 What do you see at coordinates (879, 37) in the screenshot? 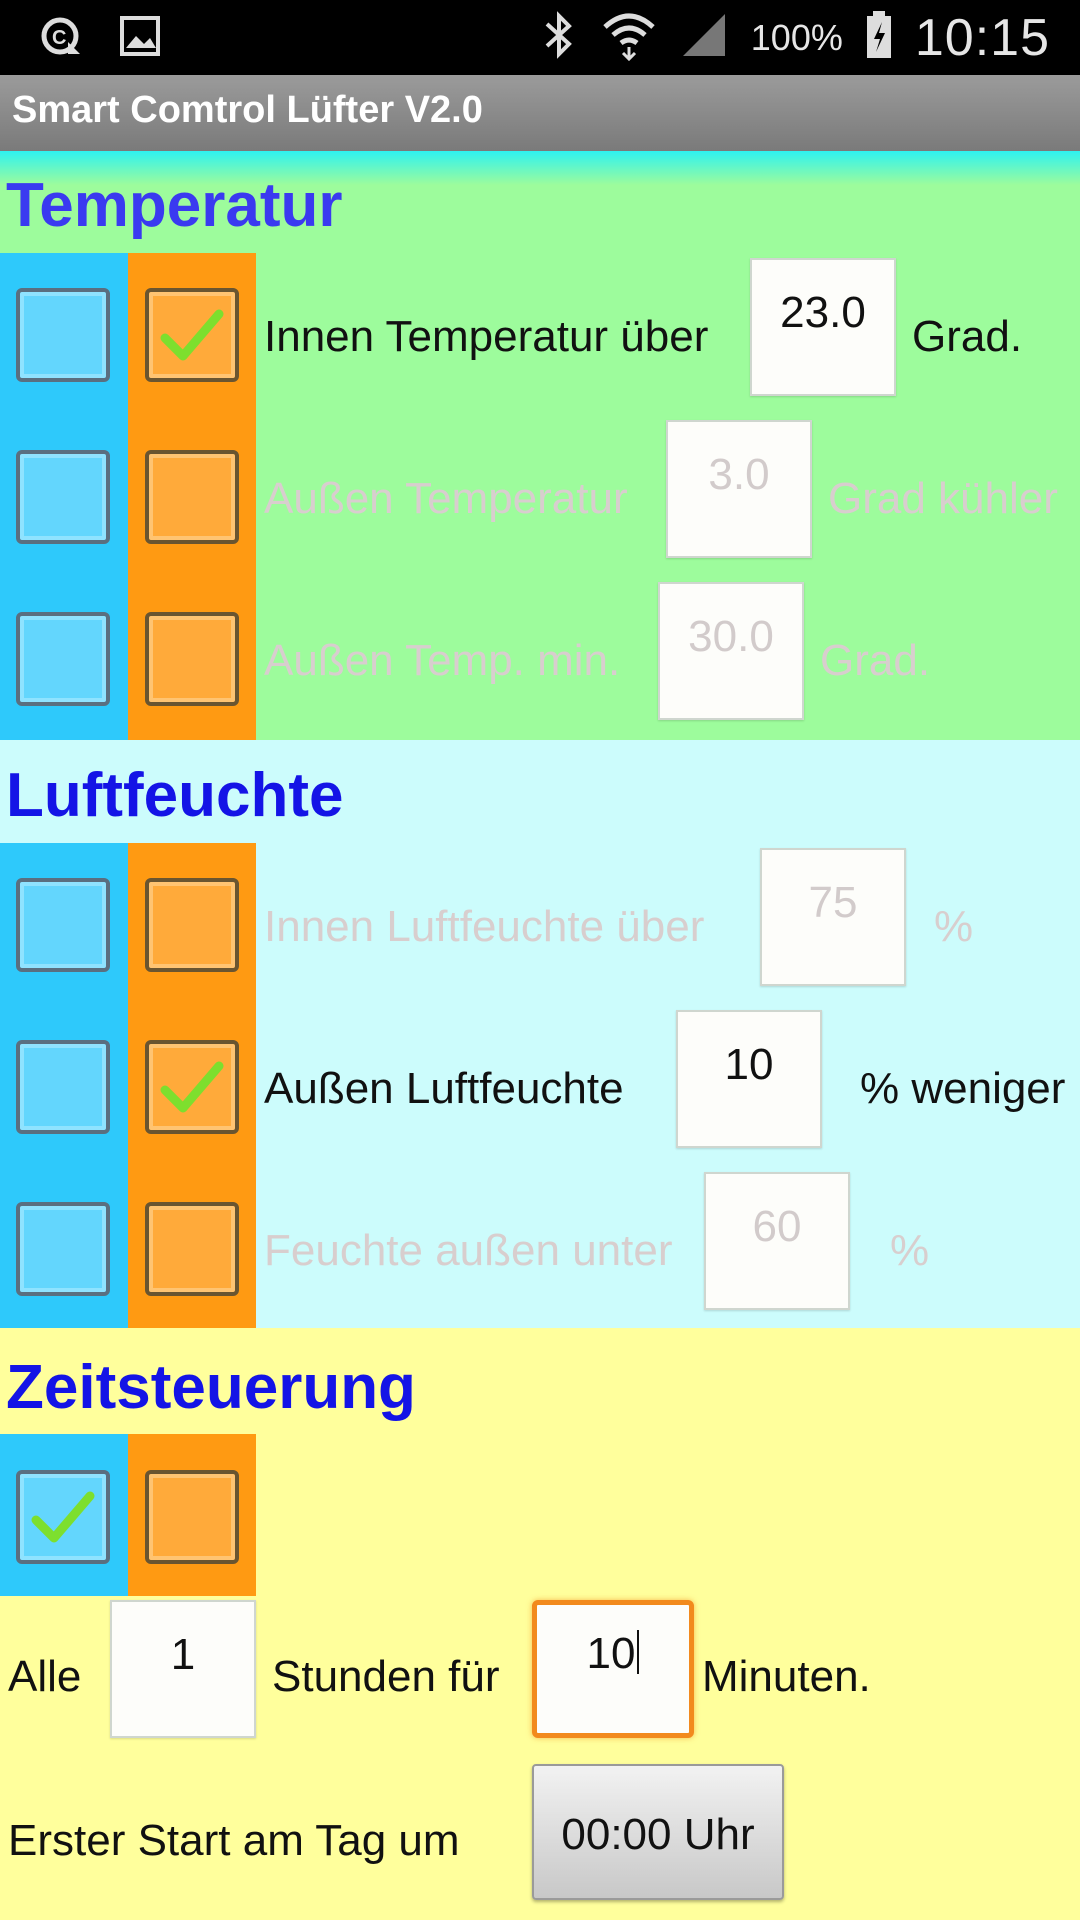
I see `battery-icon` at bounding box center [879, 37].